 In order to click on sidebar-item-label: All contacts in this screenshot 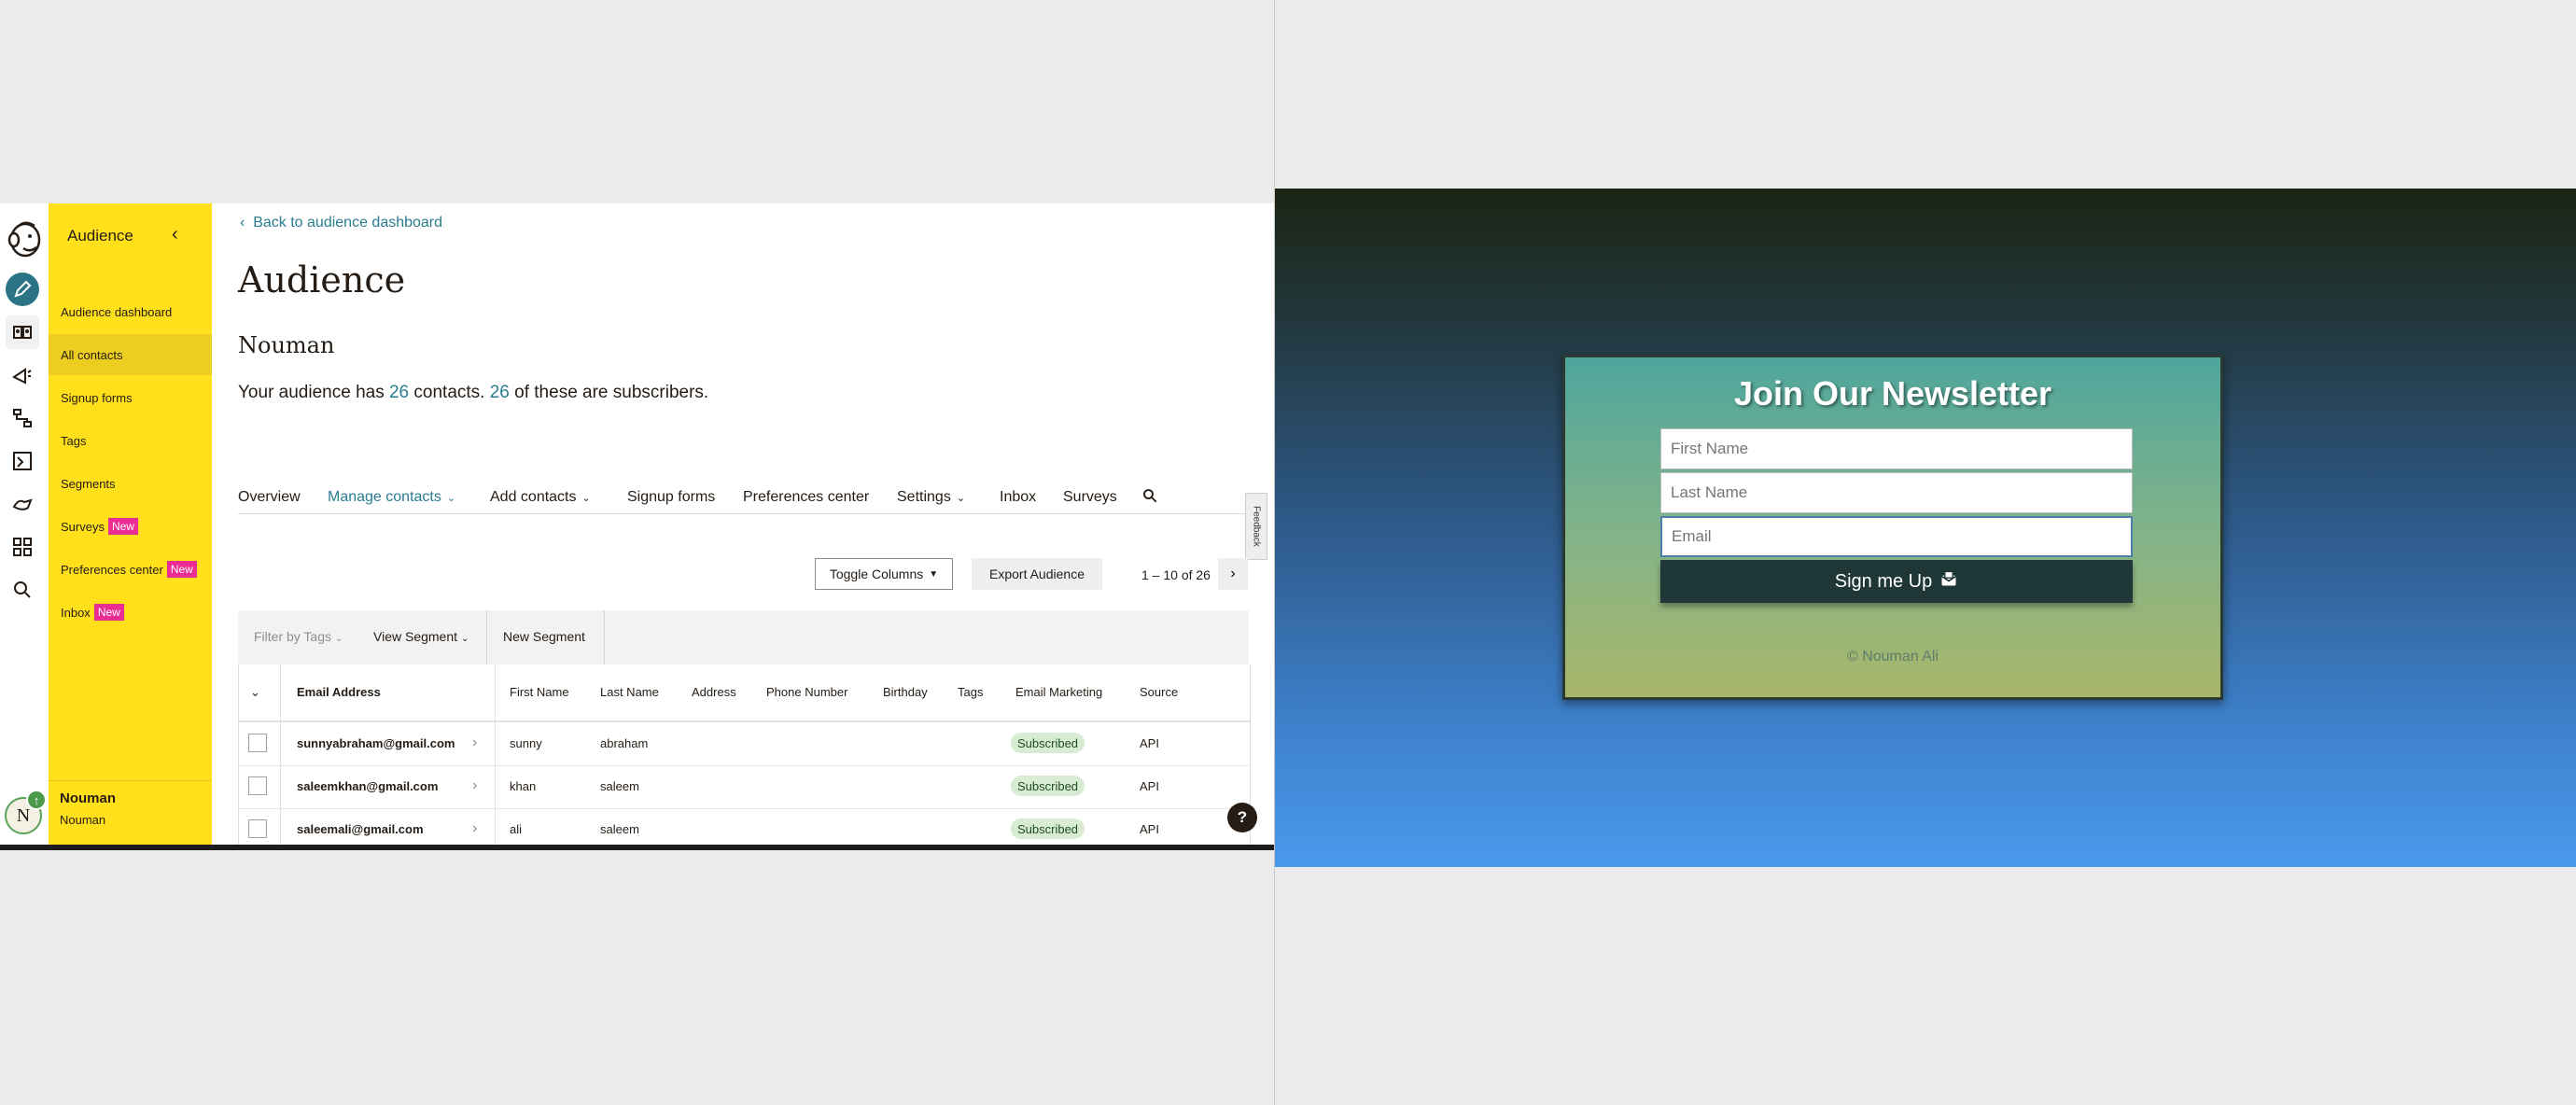, I will do `click(92, 354)`.